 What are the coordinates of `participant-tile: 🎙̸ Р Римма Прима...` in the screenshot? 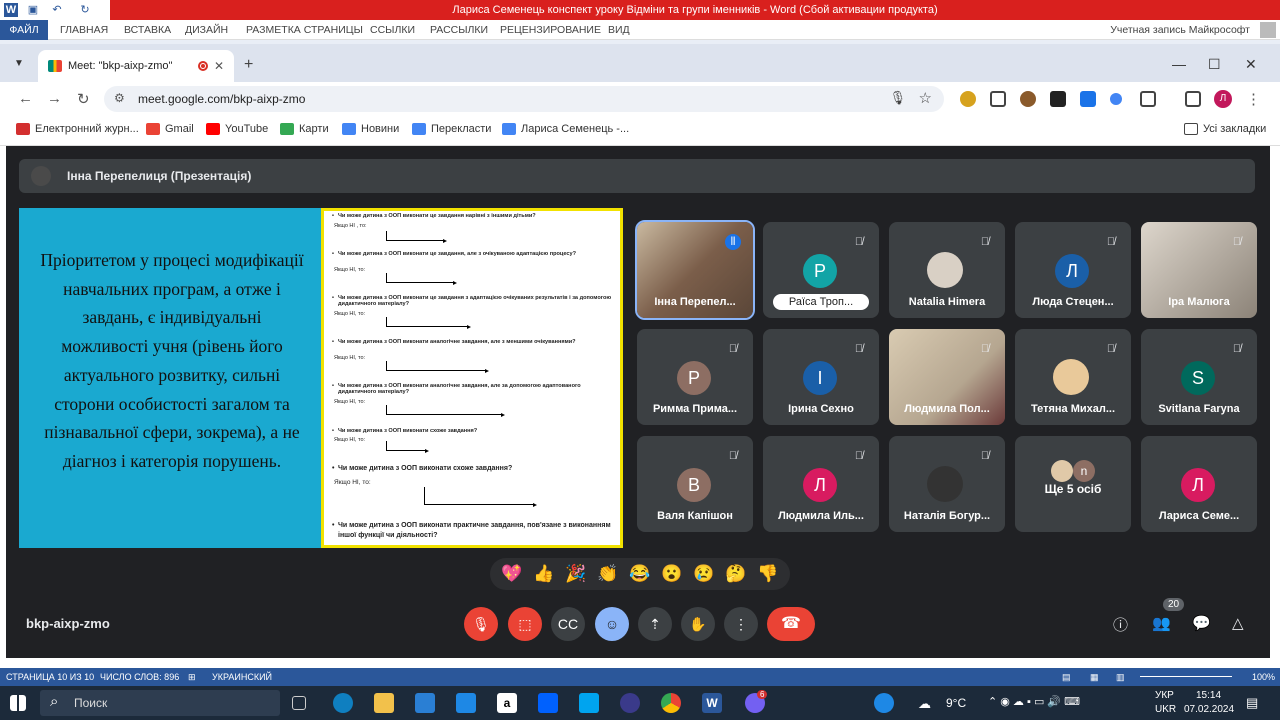 It's located at (695, 377).